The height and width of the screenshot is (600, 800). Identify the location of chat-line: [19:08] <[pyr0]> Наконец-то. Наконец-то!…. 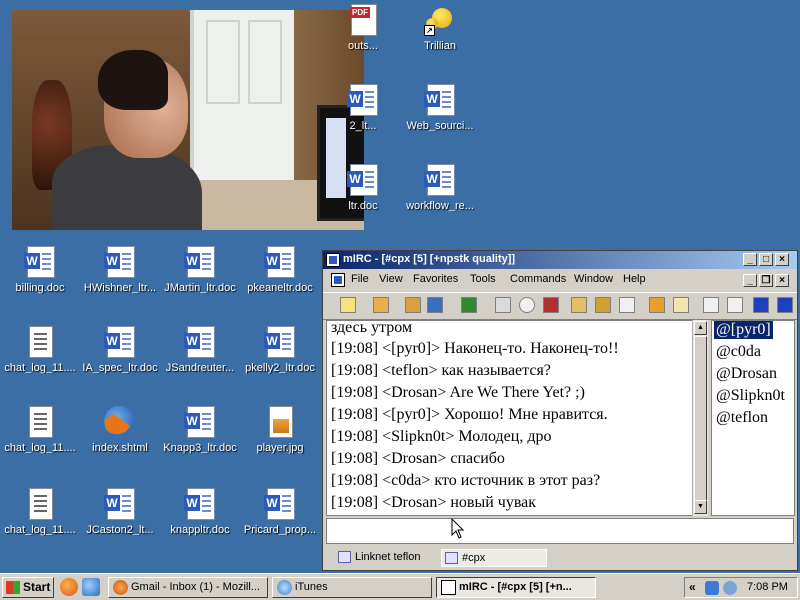
(475, 348).